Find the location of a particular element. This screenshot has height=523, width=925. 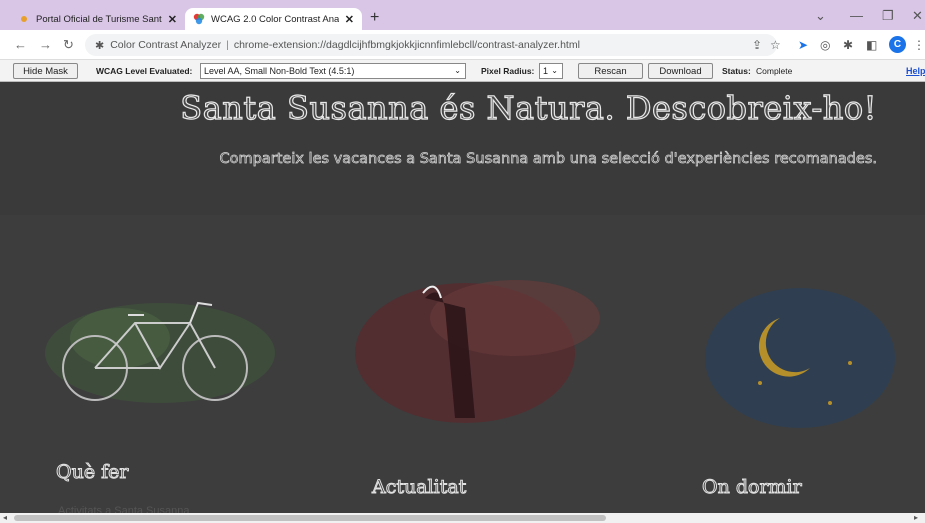

color-wheel-icon is located at coordinates (199, 19).